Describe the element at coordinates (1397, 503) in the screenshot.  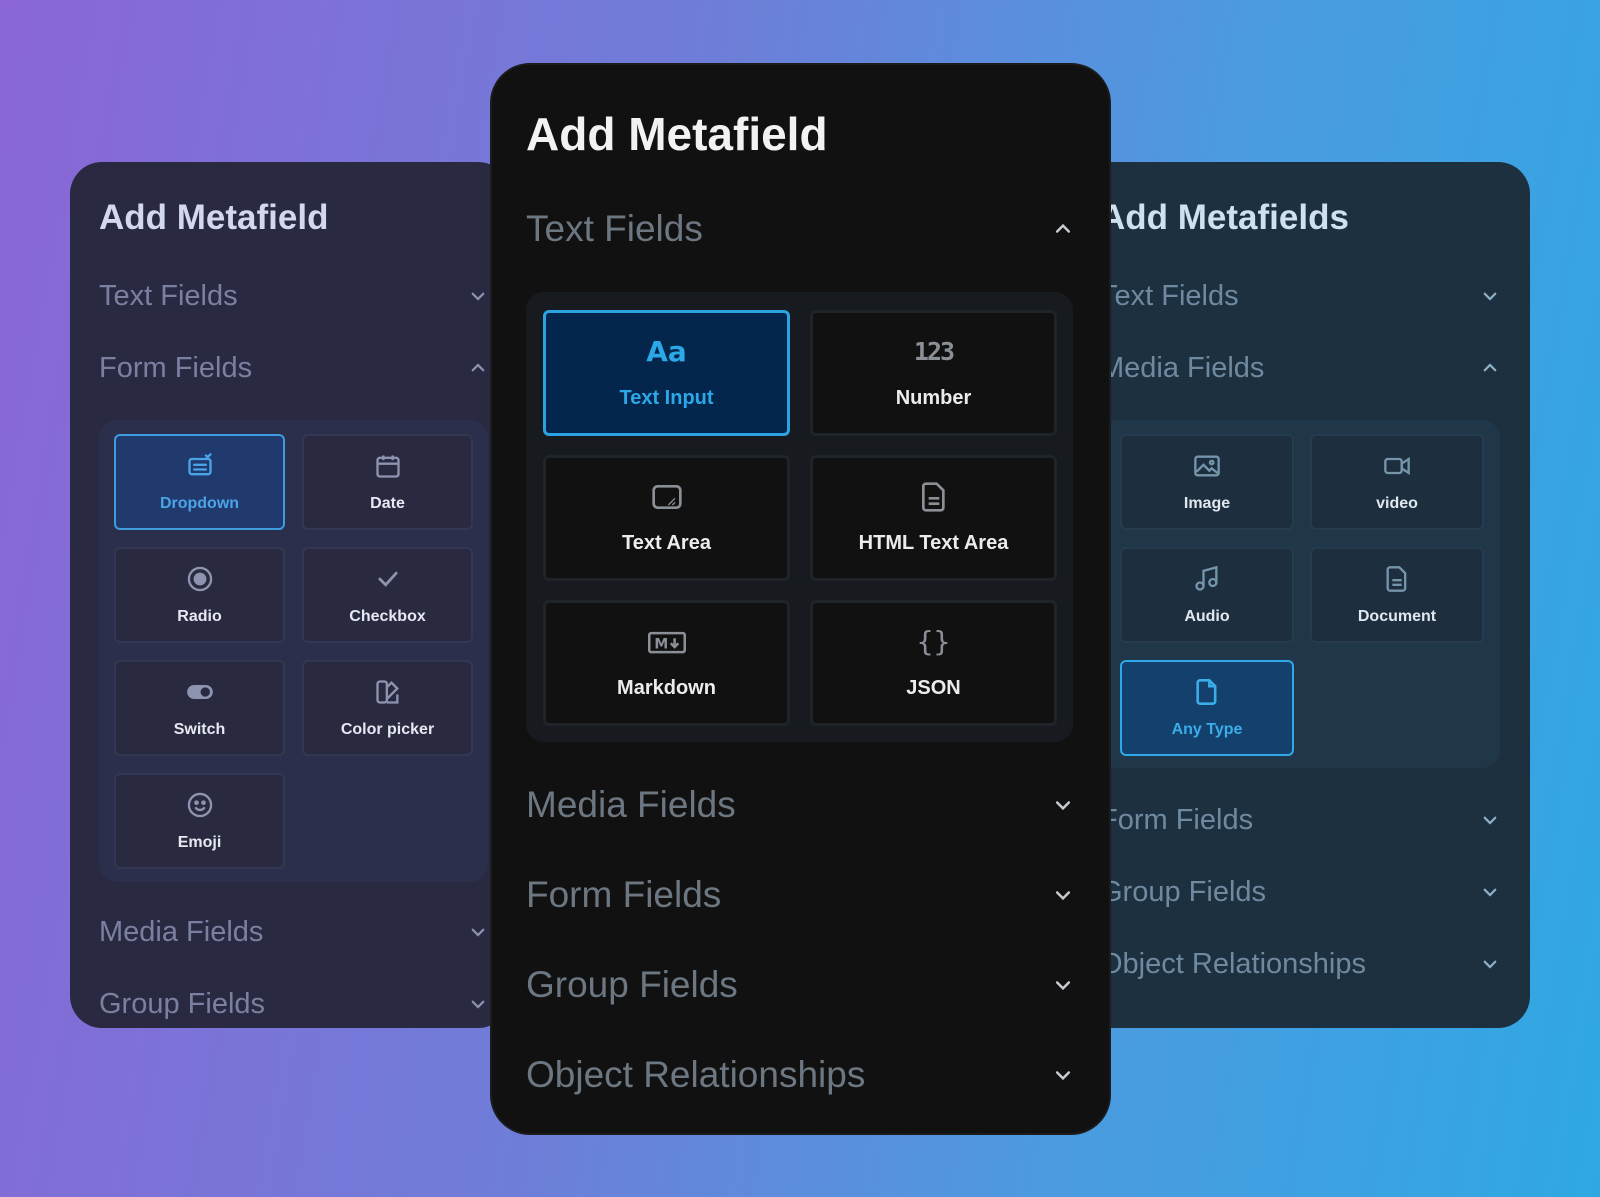
I see `tile-label: video` at that location.